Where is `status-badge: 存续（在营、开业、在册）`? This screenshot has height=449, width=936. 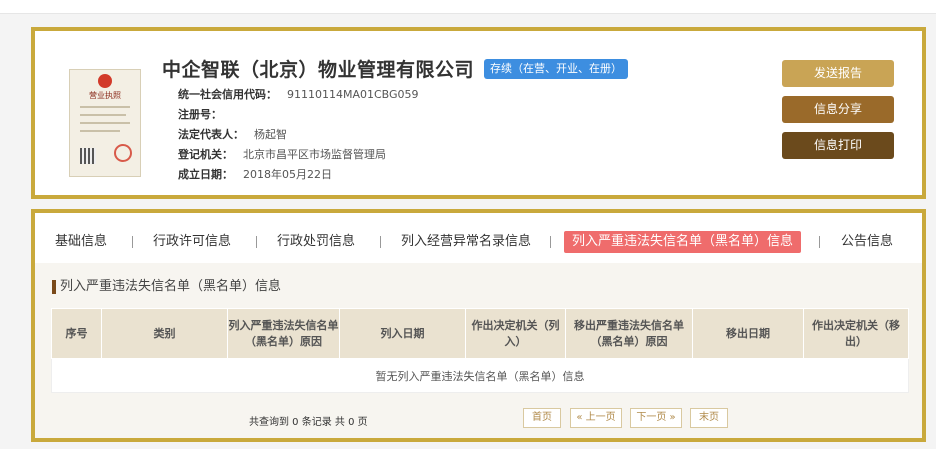 status-badge: 存续（在营、开业、在册） is located at coordinates (556, 69).